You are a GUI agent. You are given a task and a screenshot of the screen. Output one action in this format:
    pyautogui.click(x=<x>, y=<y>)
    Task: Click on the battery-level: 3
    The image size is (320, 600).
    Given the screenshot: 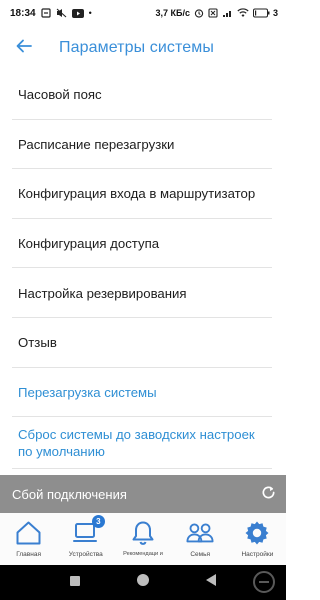 What is the action you would take?
    pyautogui.click(x=275, y=13)
    